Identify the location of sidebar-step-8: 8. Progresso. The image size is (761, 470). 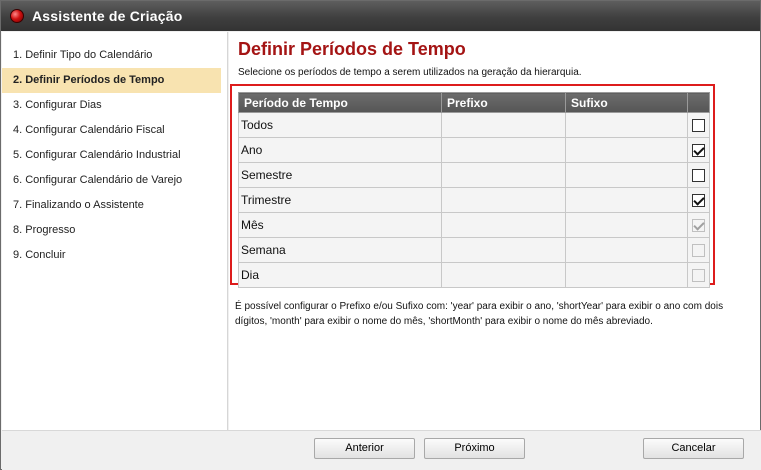
(114, 230).